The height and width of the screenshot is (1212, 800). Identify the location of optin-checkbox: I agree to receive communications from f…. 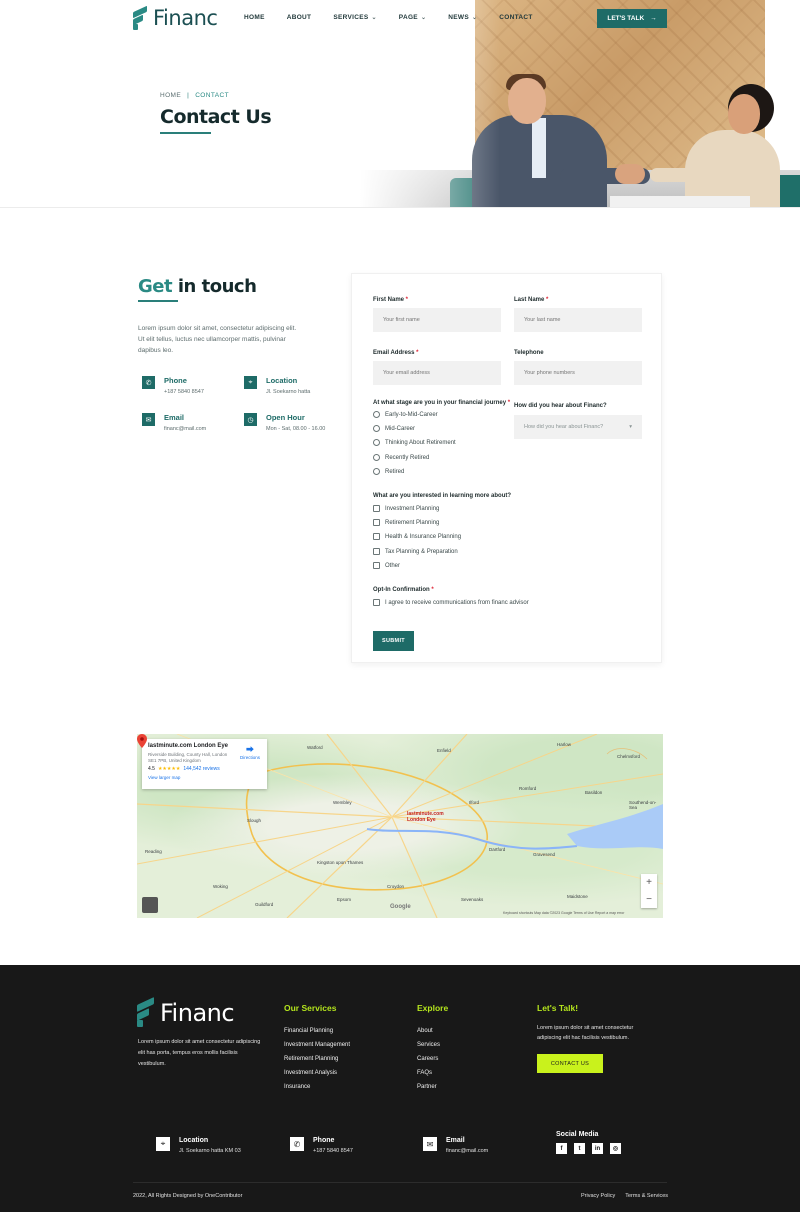
(451, 602).